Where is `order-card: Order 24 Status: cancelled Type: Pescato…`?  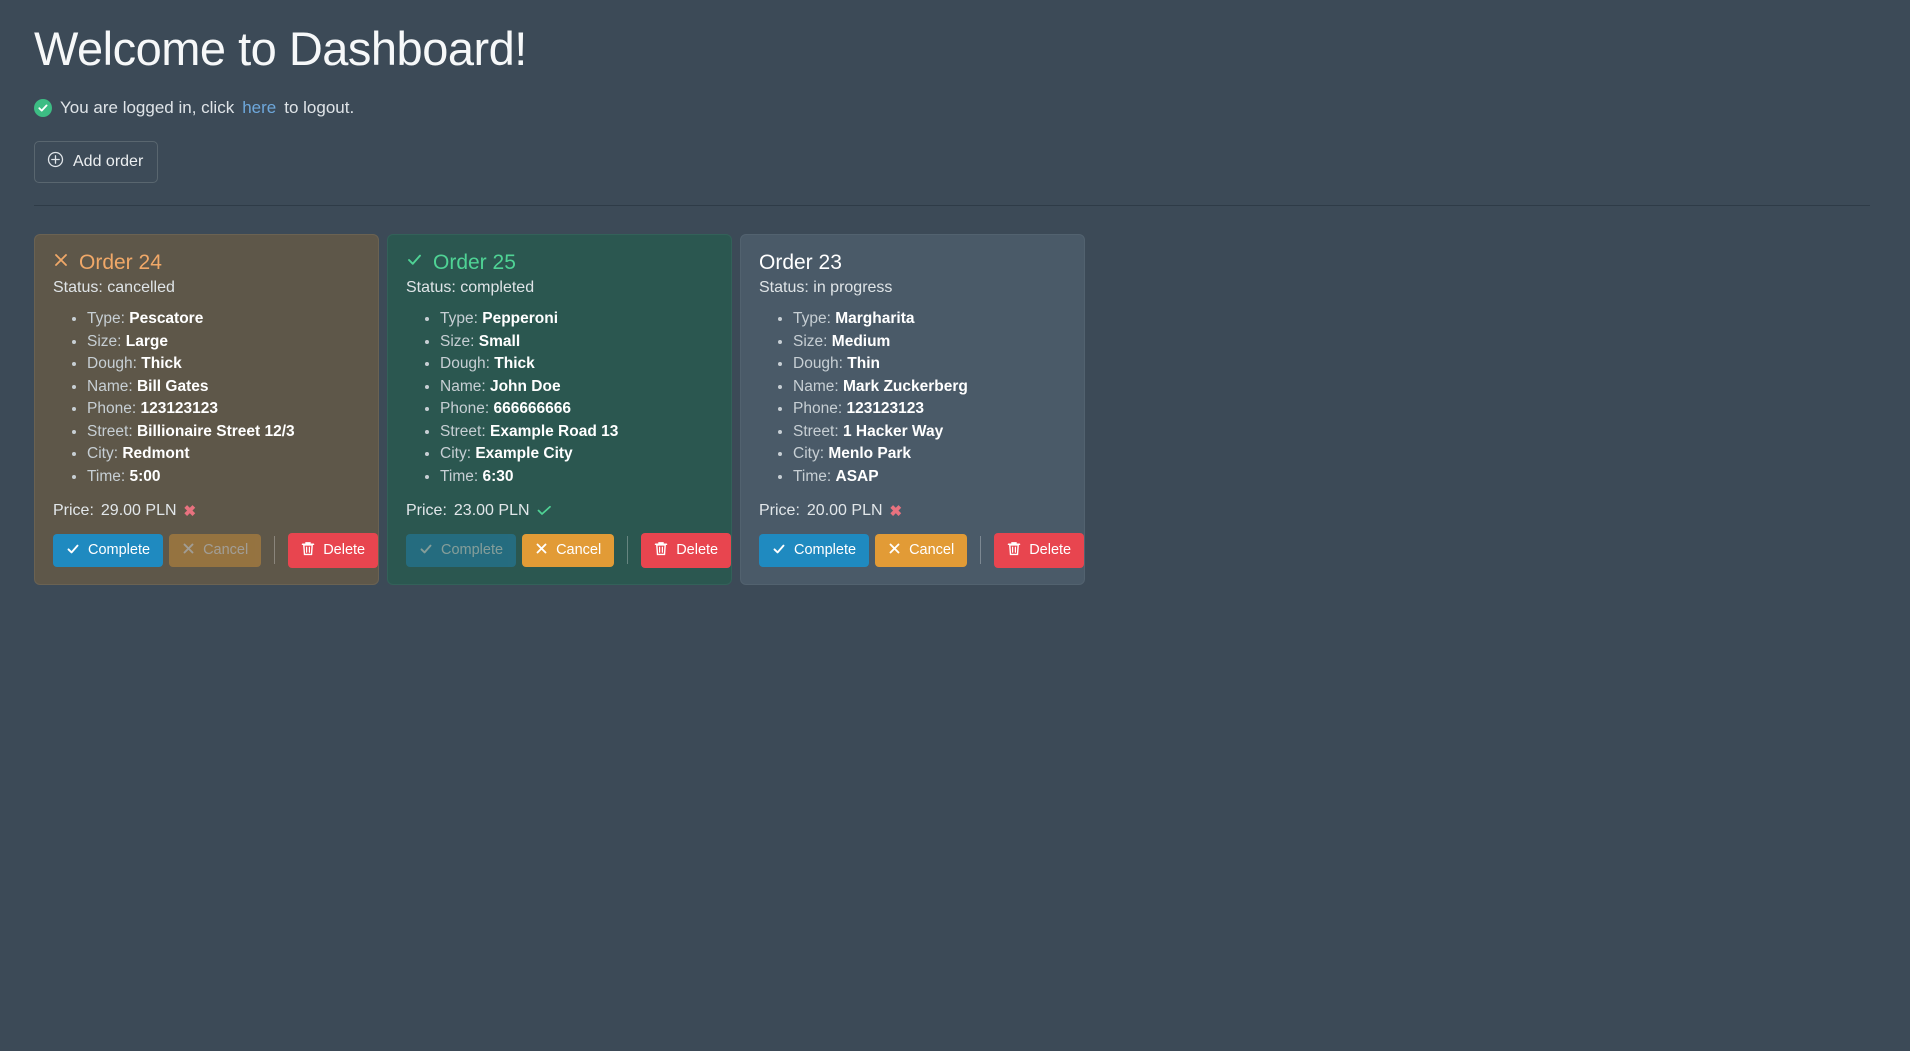
order-card: Order 24 Status: cancelled Type: Pescato… is located at coordinates (206, 409).